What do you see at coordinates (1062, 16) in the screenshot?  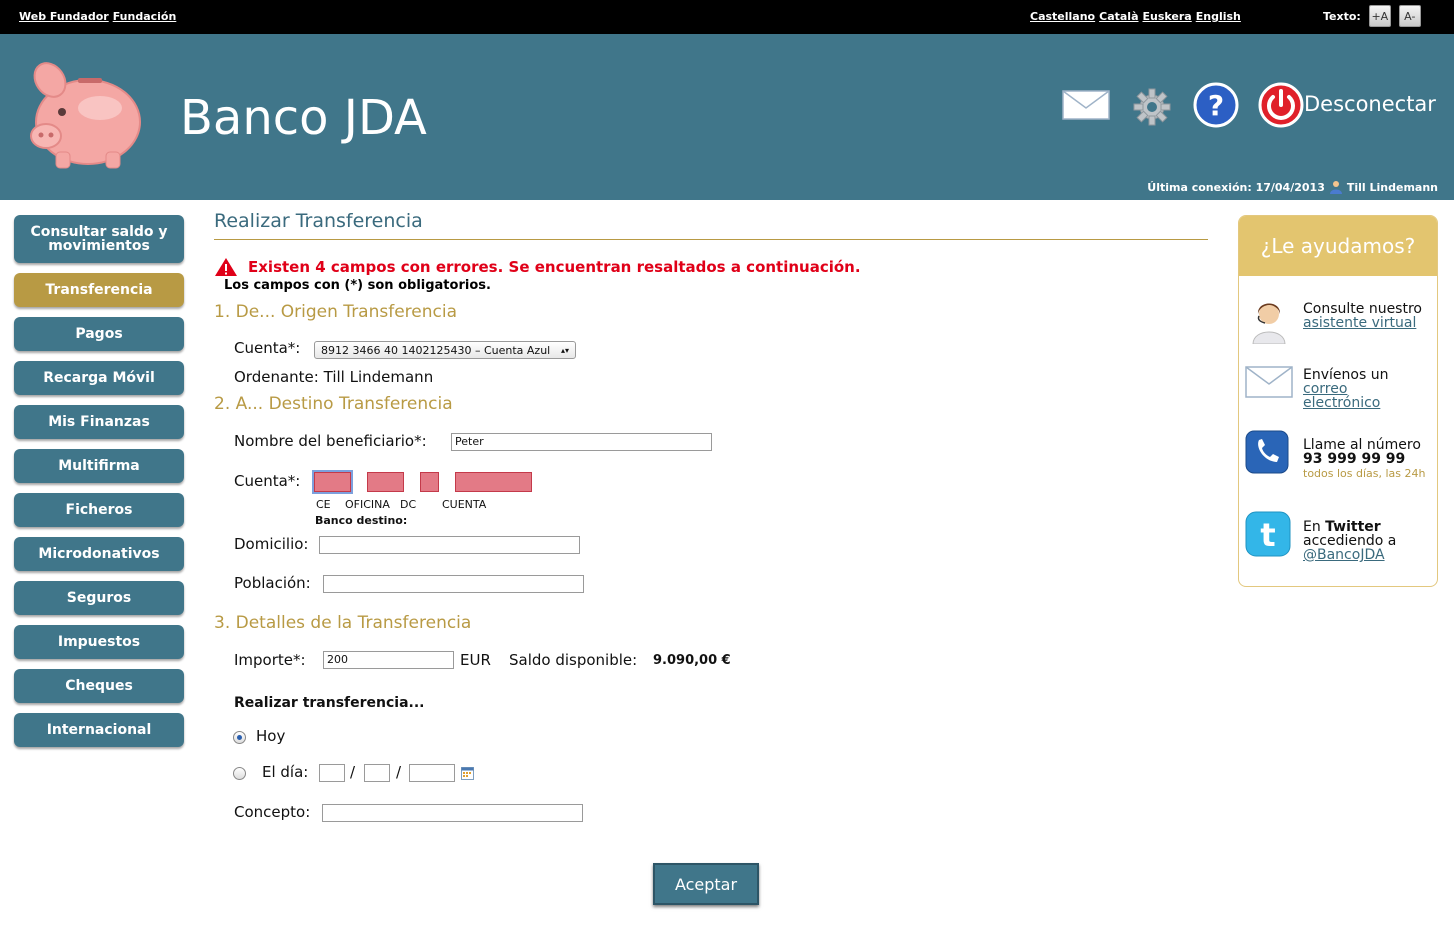 I see `lang-castellano-link: Castellano` at bounding box center [1062, 16].